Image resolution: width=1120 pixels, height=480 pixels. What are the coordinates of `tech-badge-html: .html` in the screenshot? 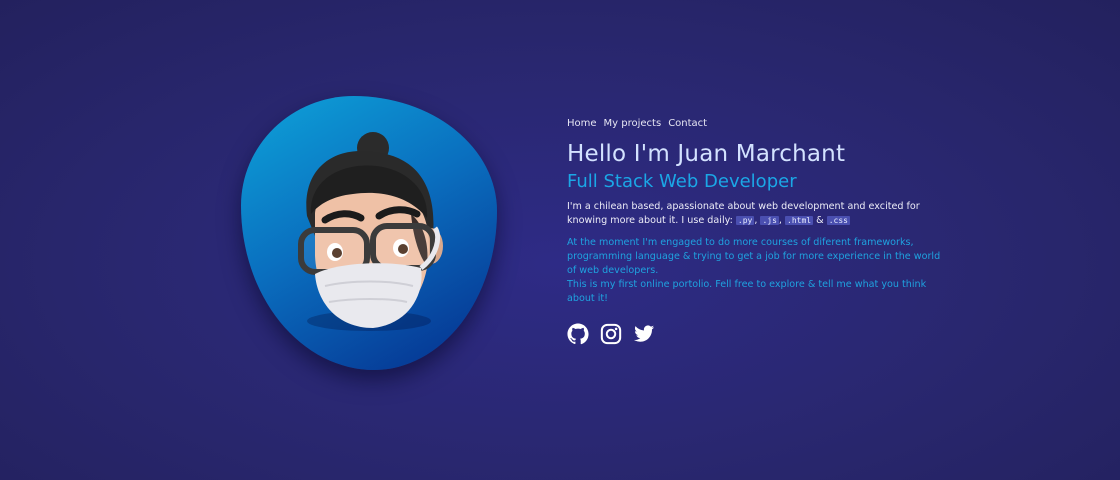 It's located at (799, 220).